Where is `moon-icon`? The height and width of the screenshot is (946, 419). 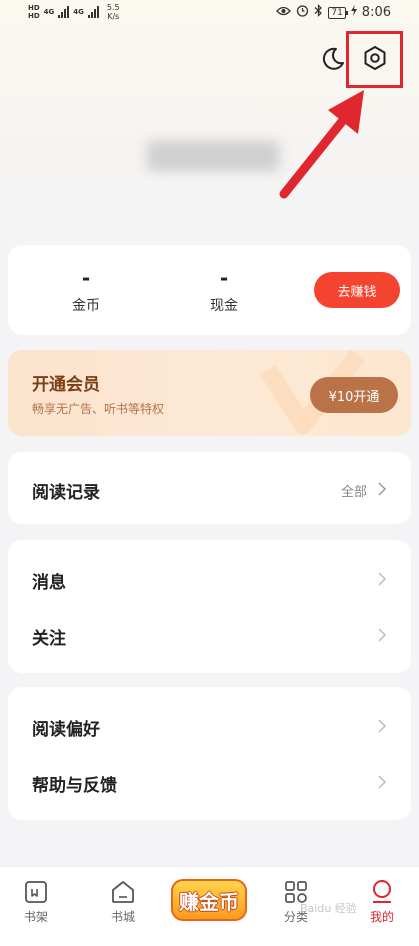
moon-icon is located at coordinates (333, 59).